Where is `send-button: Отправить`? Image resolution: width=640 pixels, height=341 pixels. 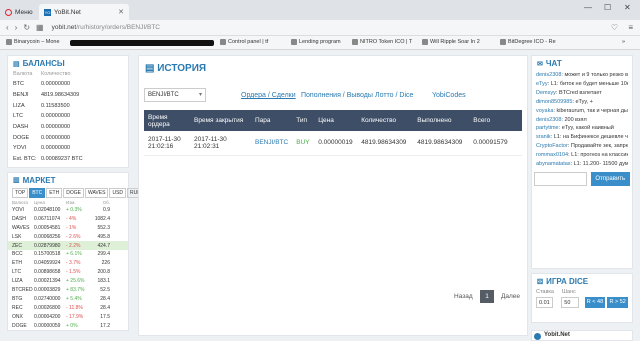 send-button: Отправить is located at coordinates (610, 178).